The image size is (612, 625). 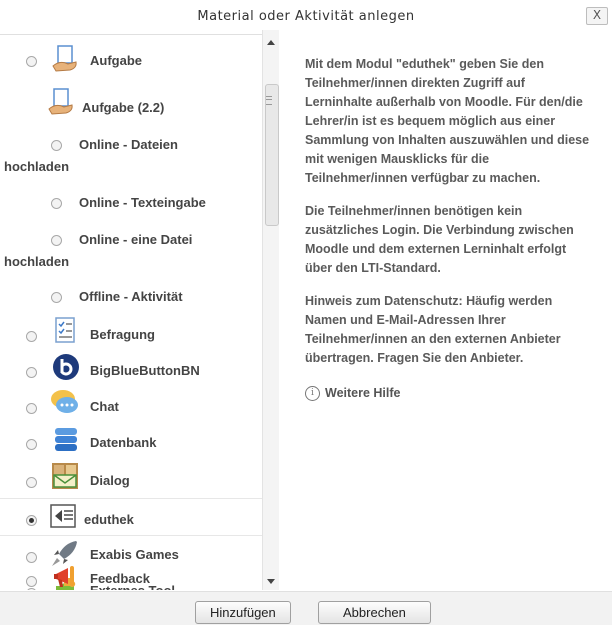 I want to click on module-label: BigBlueButtonBN, so click(x=145, y=370).